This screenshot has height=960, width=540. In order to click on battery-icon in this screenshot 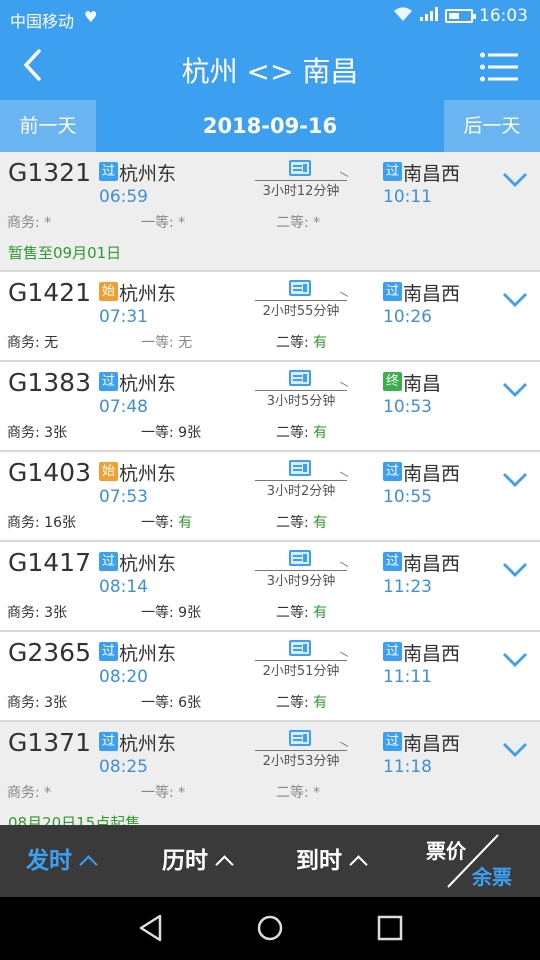, I will do `click(460, 16)`.